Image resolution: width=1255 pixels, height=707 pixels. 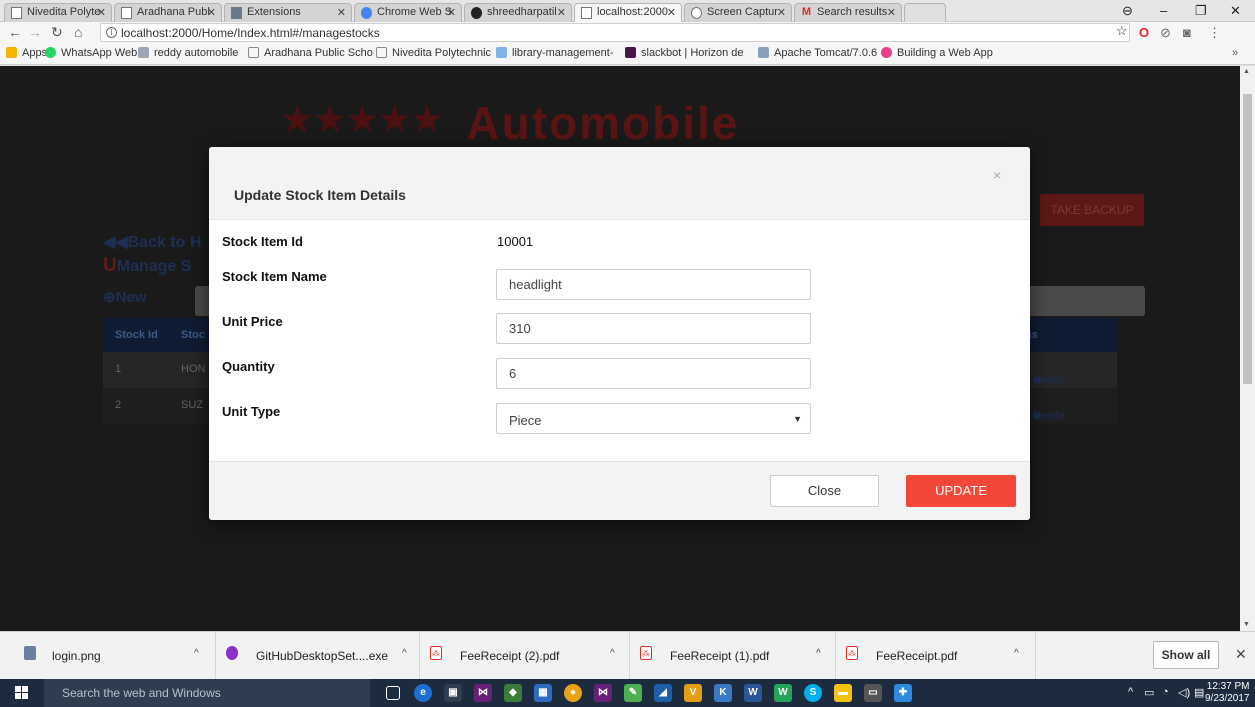 What do you see at coordinates (653, 418) in the screenshot?
I see `unit-type-select: Piece ▼` at bounding box center [653, 418].